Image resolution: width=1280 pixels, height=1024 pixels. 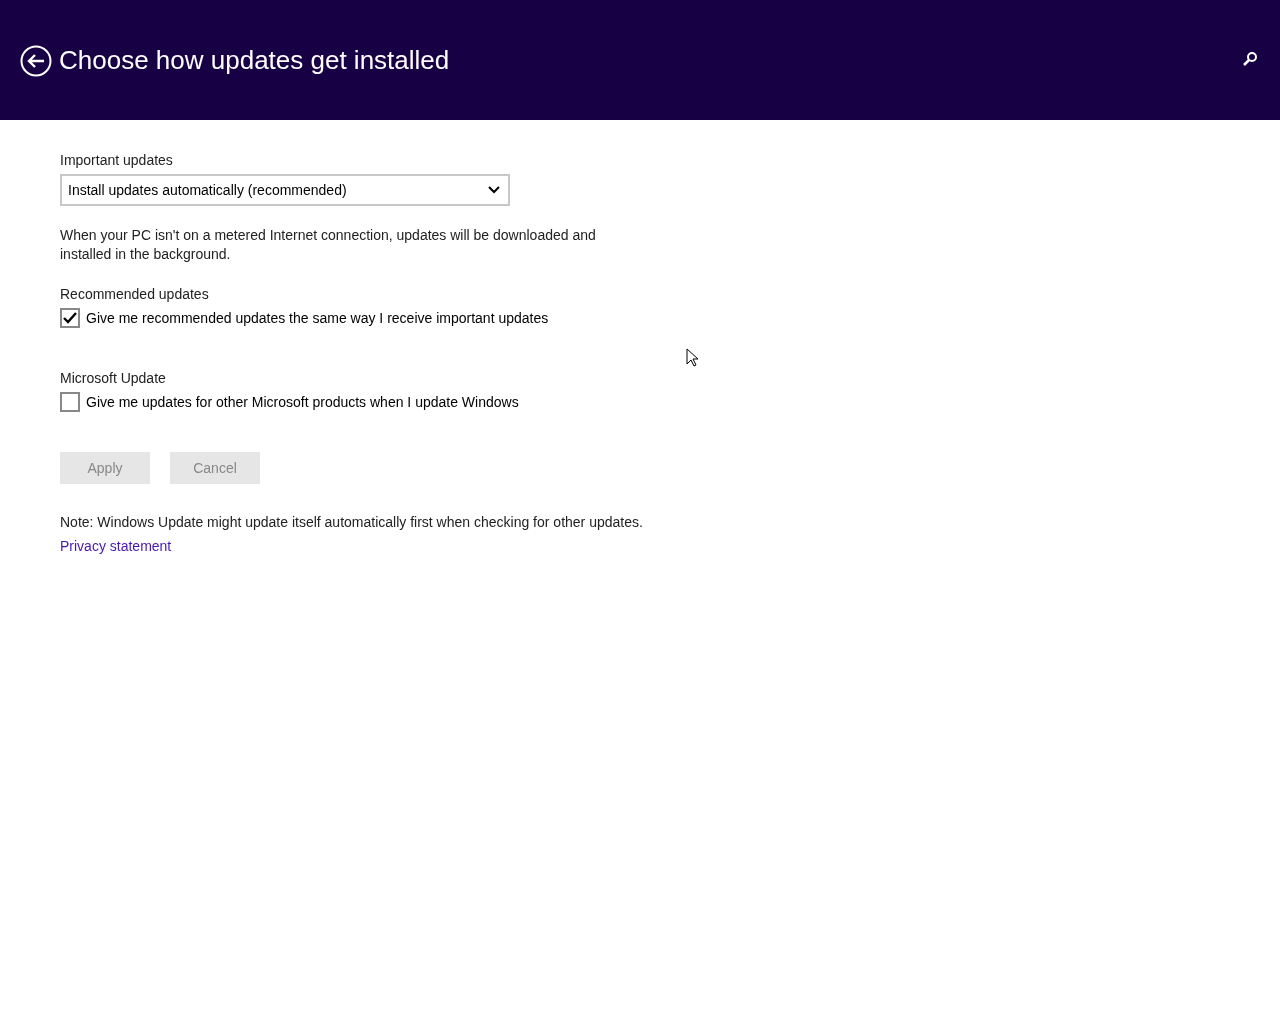 What do you see at coordinates (317, 318) in the screenshot?
I see `checkbox-label: Give me recommended updates the same way I receive important updates` at bounding box center [317, 318].